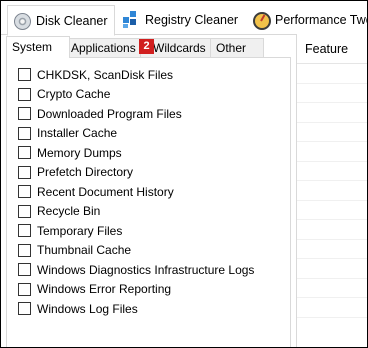 The height and width of the screenshot is (348, 368). I want to click on tab-registry-cleaner-label: Registry Cleaner, so click(192, 20).